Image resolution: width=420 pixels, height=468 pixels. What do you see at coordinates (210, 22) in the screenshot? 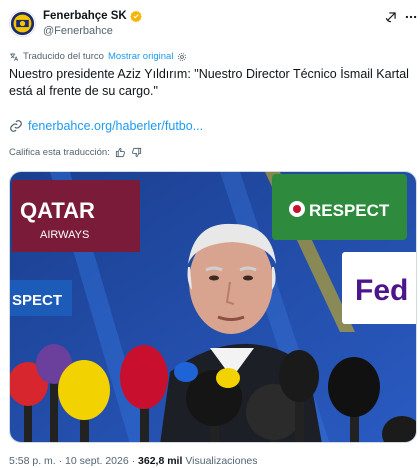
I see `post-header: Fenerbahçe SK @Fenerbahce` at bounding box center [210, 22].